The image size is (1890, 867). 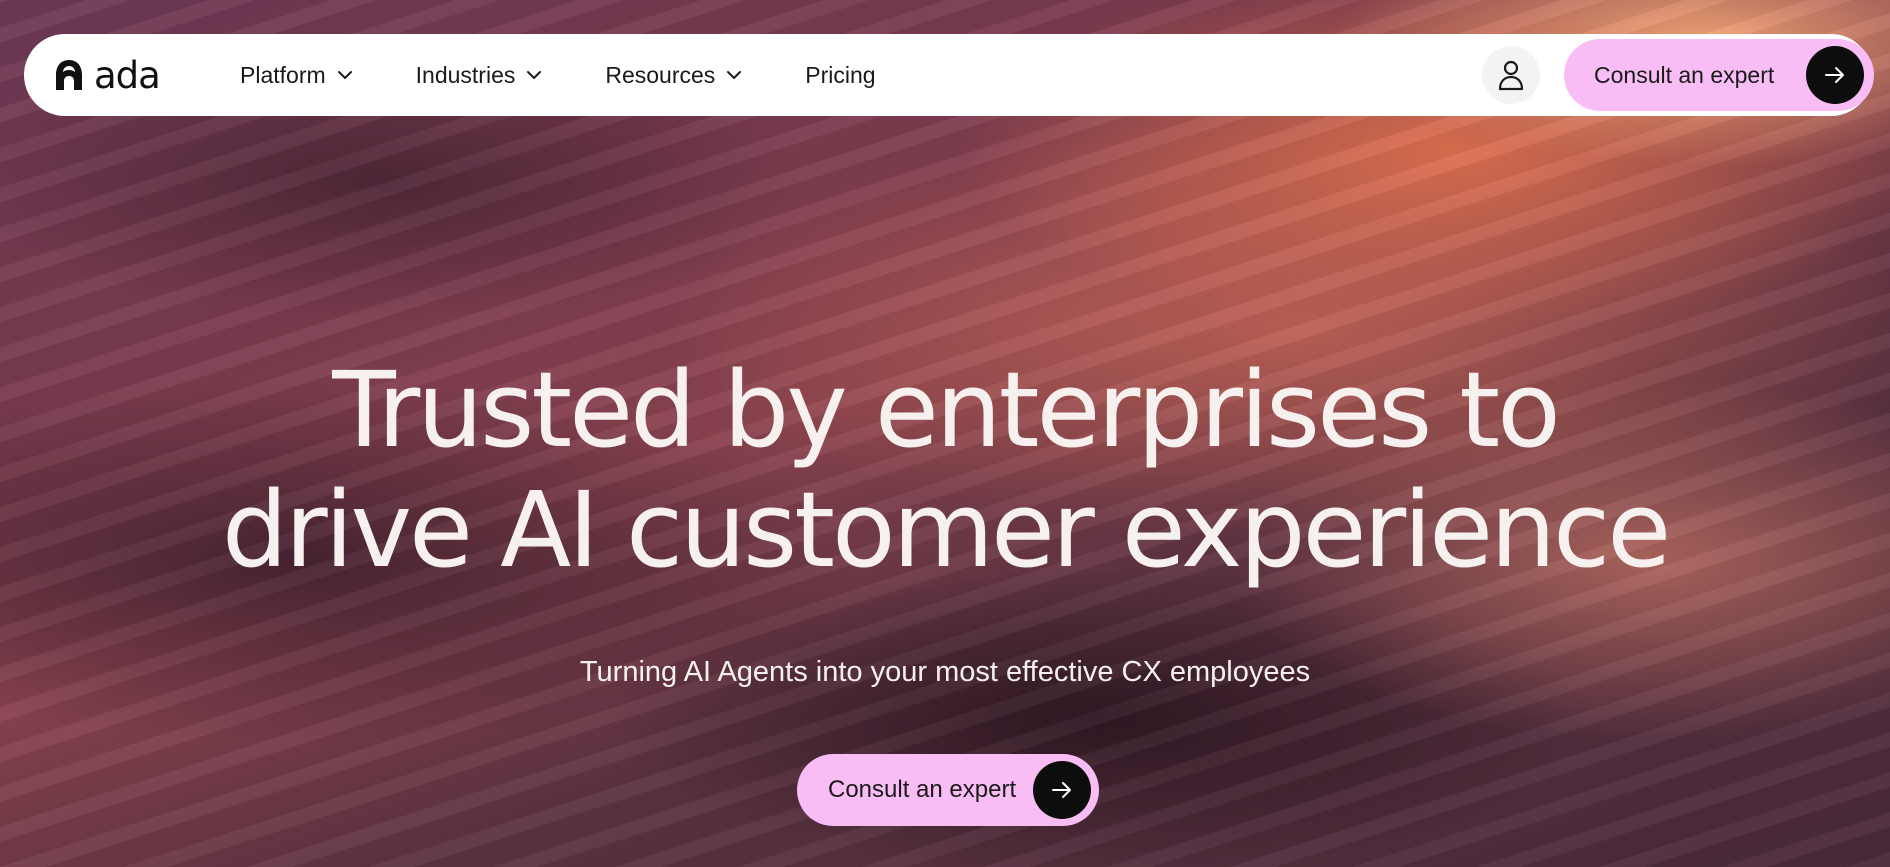 I want to click on nav-item-label: Pricing, so click(x=840, y=74).